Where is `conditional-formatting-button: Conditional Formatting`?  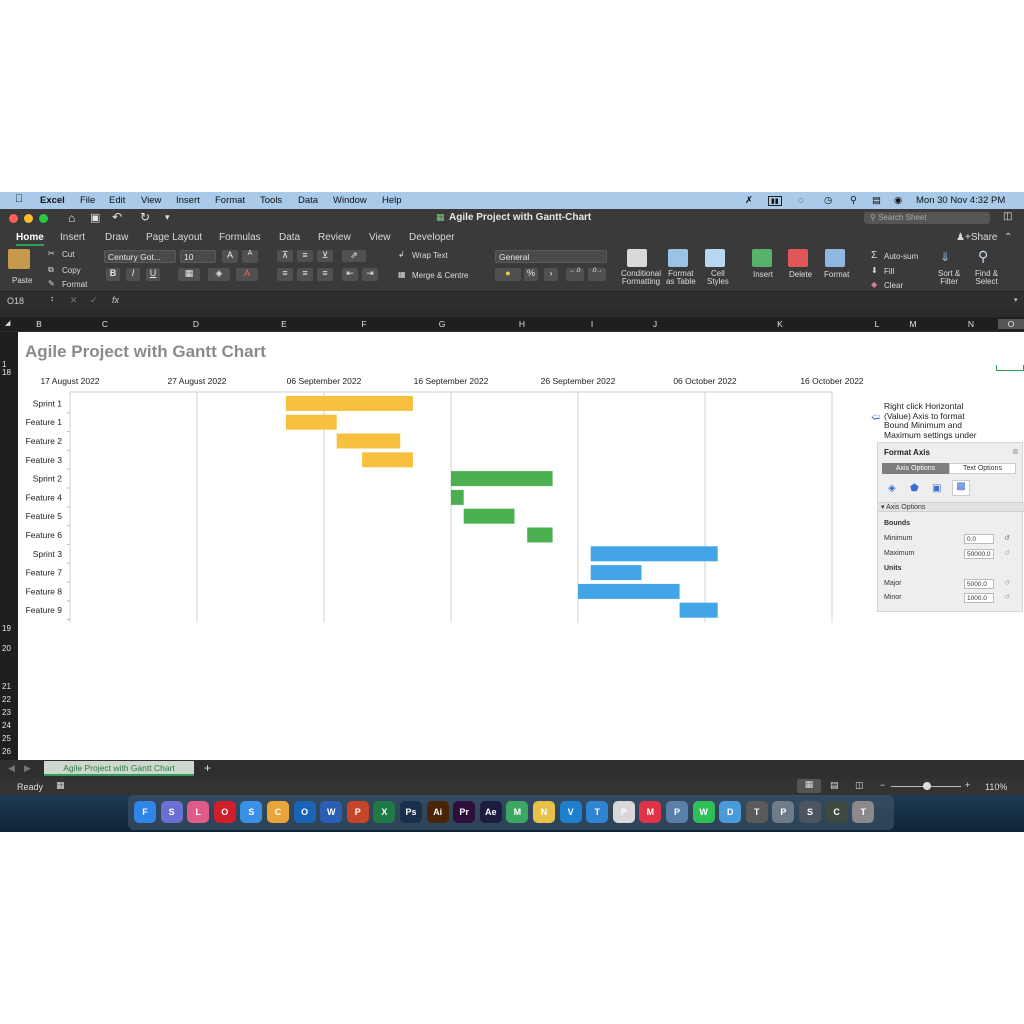 conditional-formatting-button: Conditional Formatting is located at coordinates (641, 278).